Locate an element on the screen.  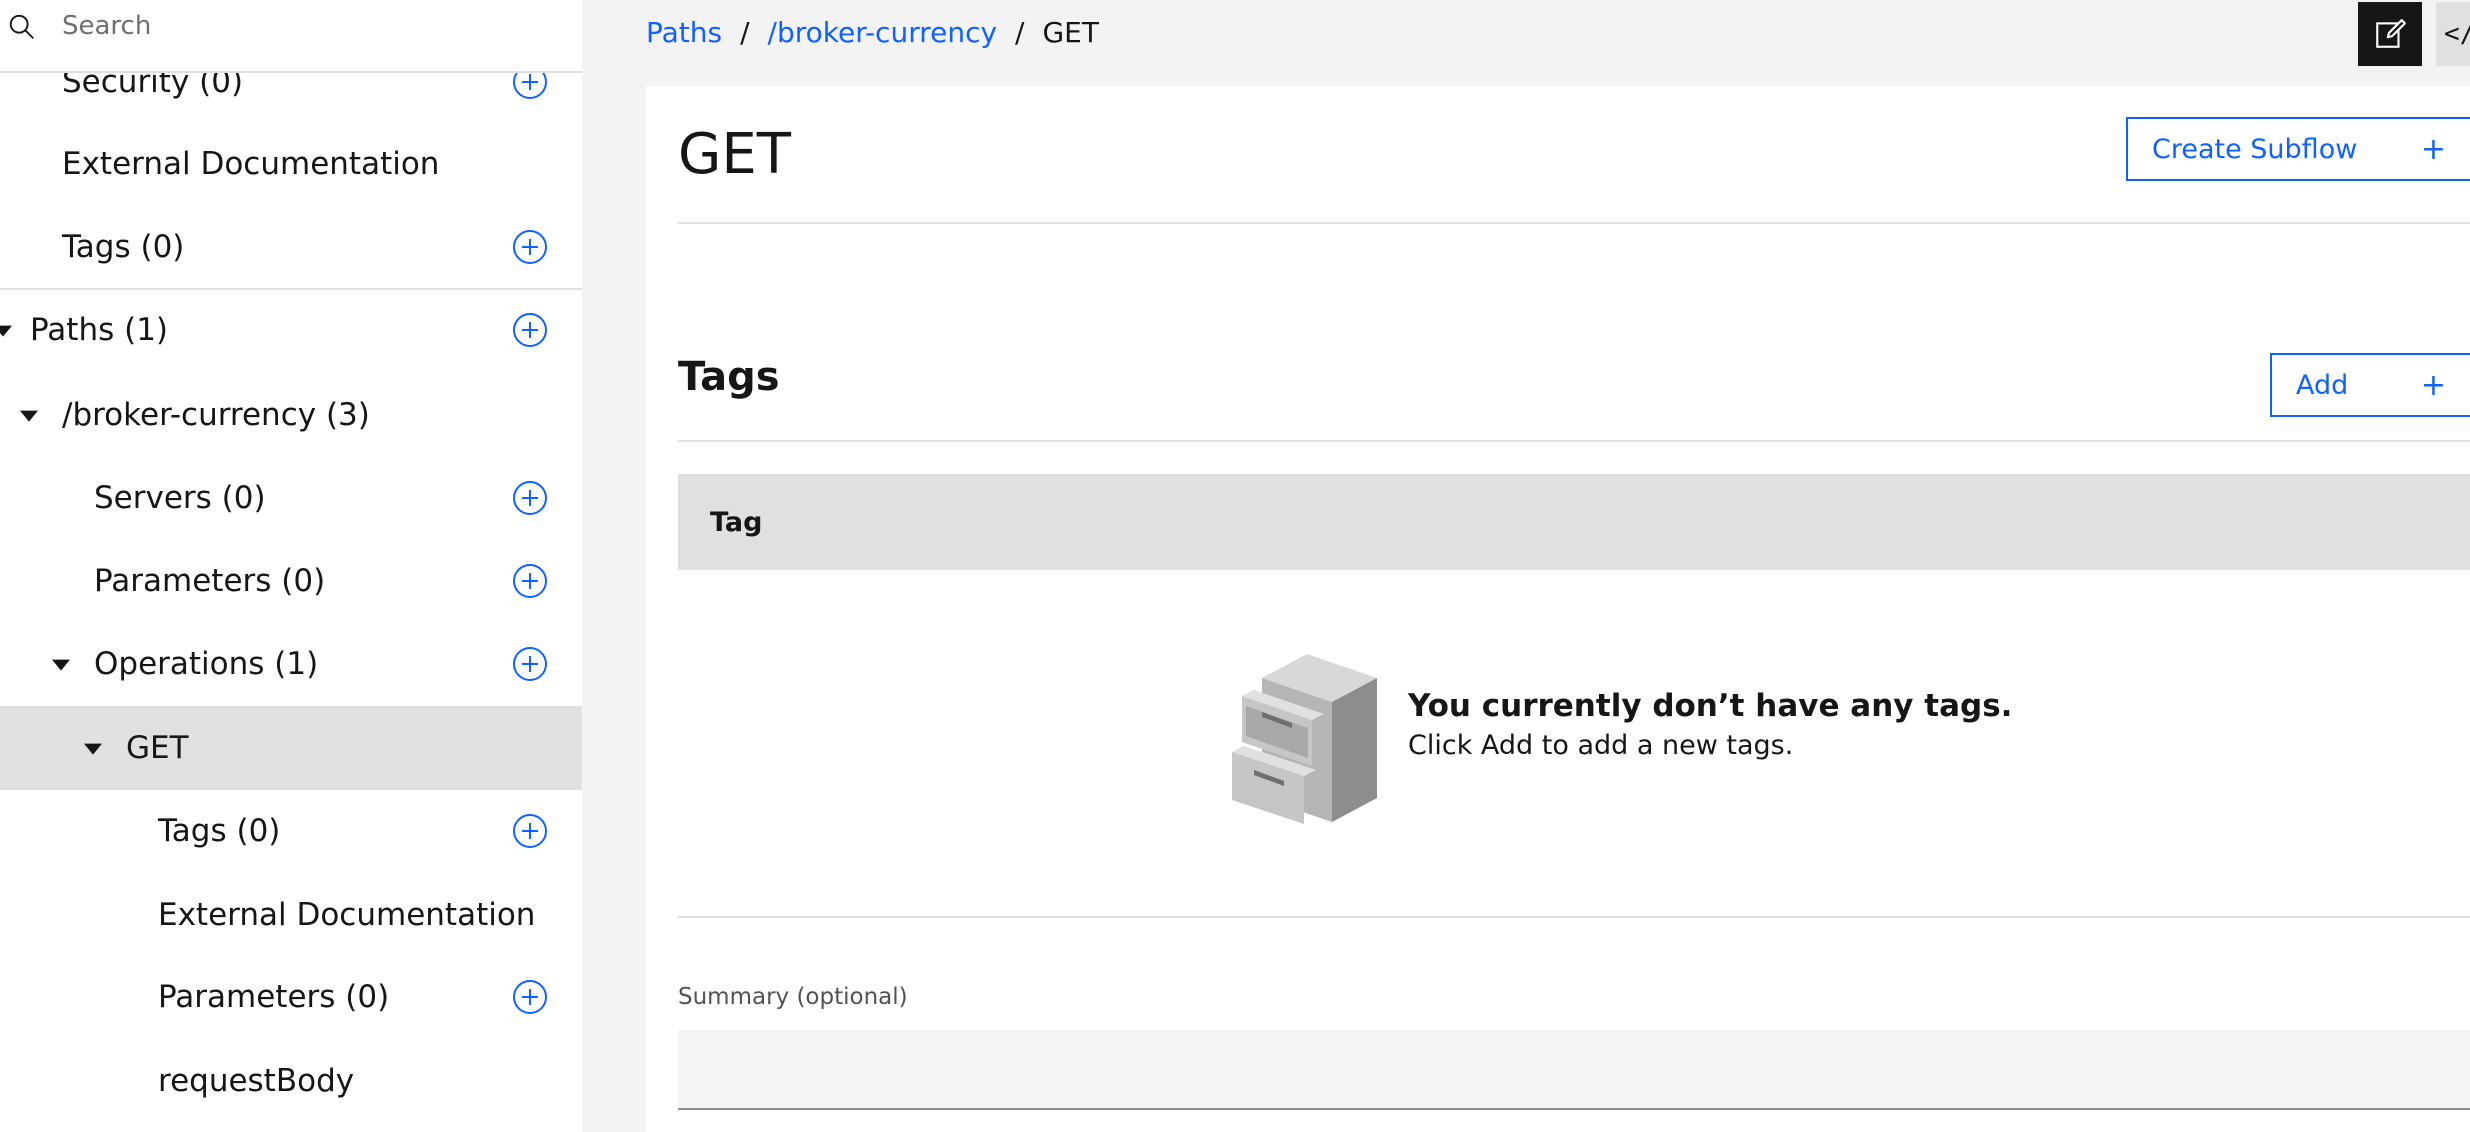
search-input is located at coordinates (312, 26).